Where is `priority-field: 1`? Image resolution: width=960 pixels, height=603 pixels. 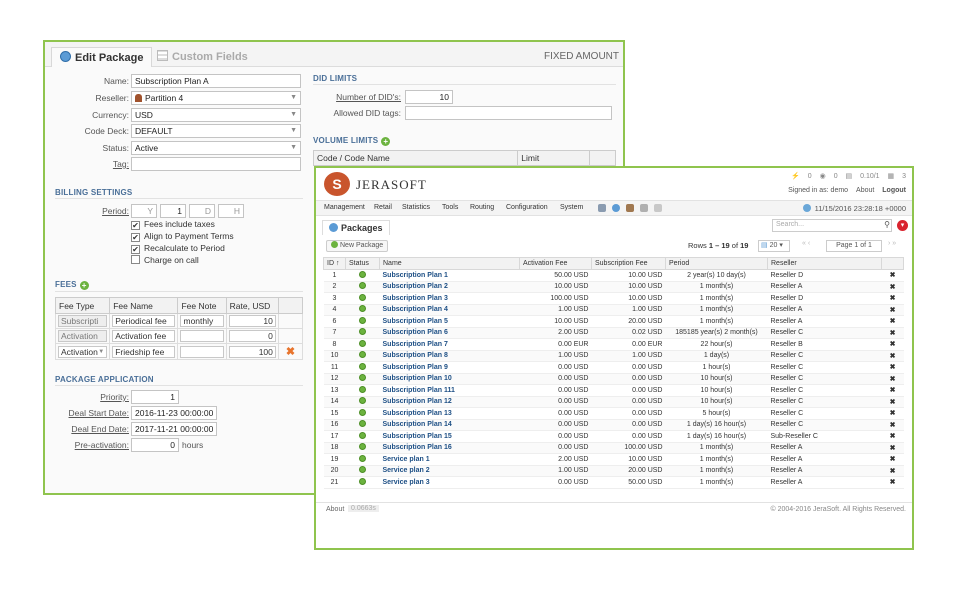
priority-field: 1 is located at coordinates (155, 397).